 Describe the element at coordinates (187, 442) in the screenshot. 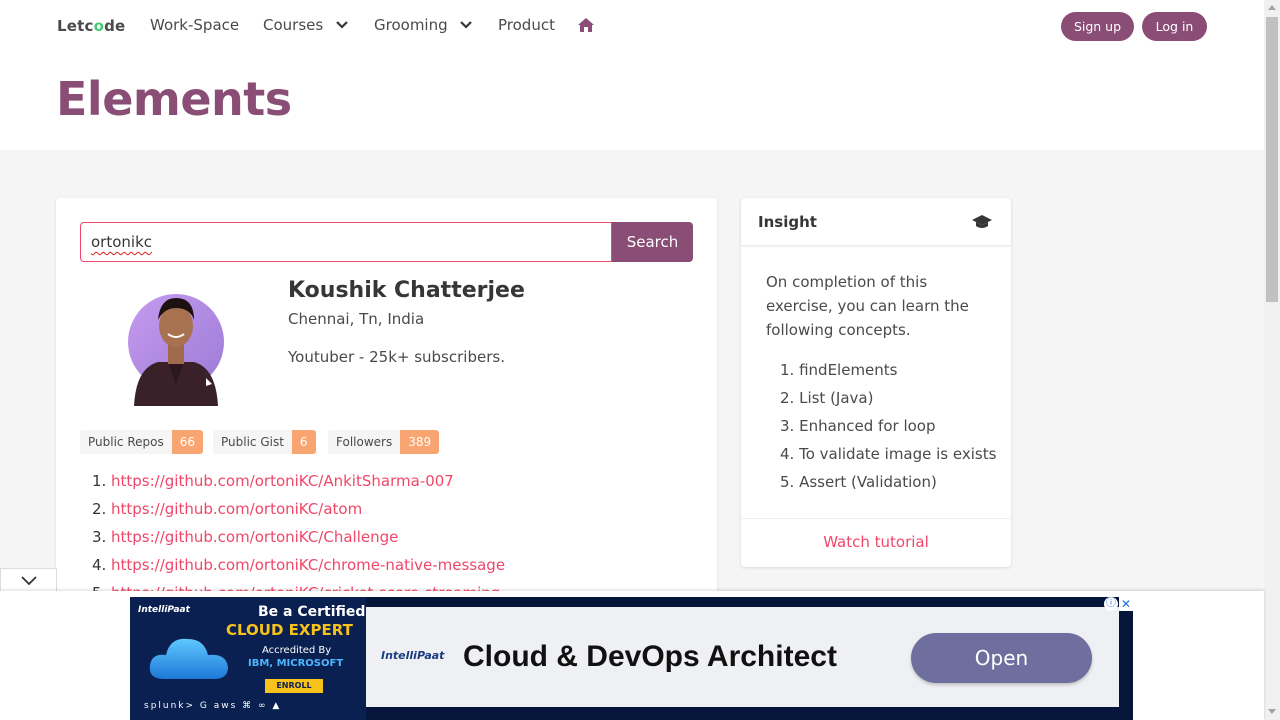

I see `public-repos-count: 66` at that location.